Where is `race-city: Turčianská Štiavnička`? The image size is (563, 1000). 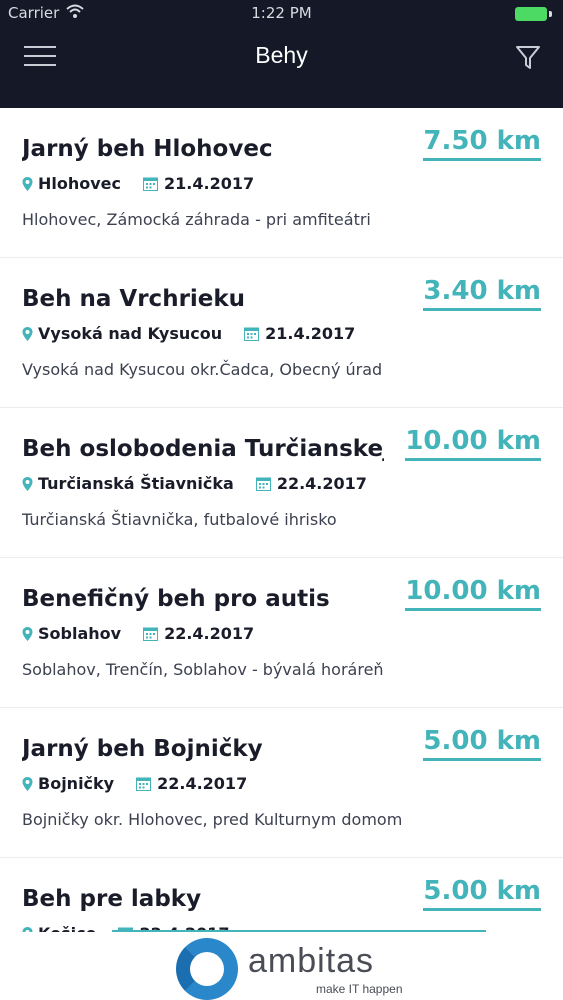 race-city: Turčianská Štiavnička is located at coordinates (136, 483).